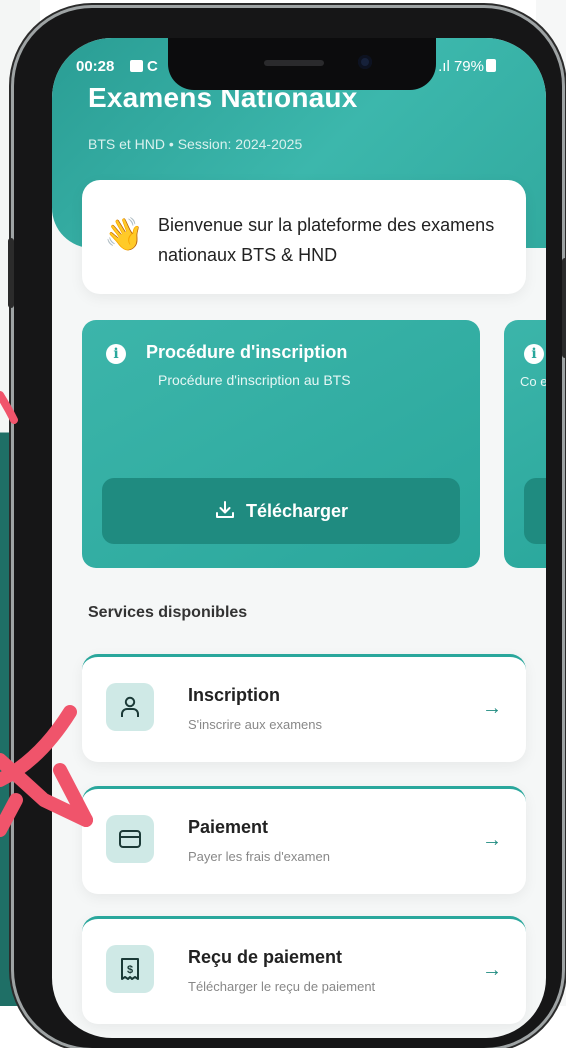 The width and height of the screenshot is (566, 1048). I want to click on annotation-arrow-icon, so click(46, 614).